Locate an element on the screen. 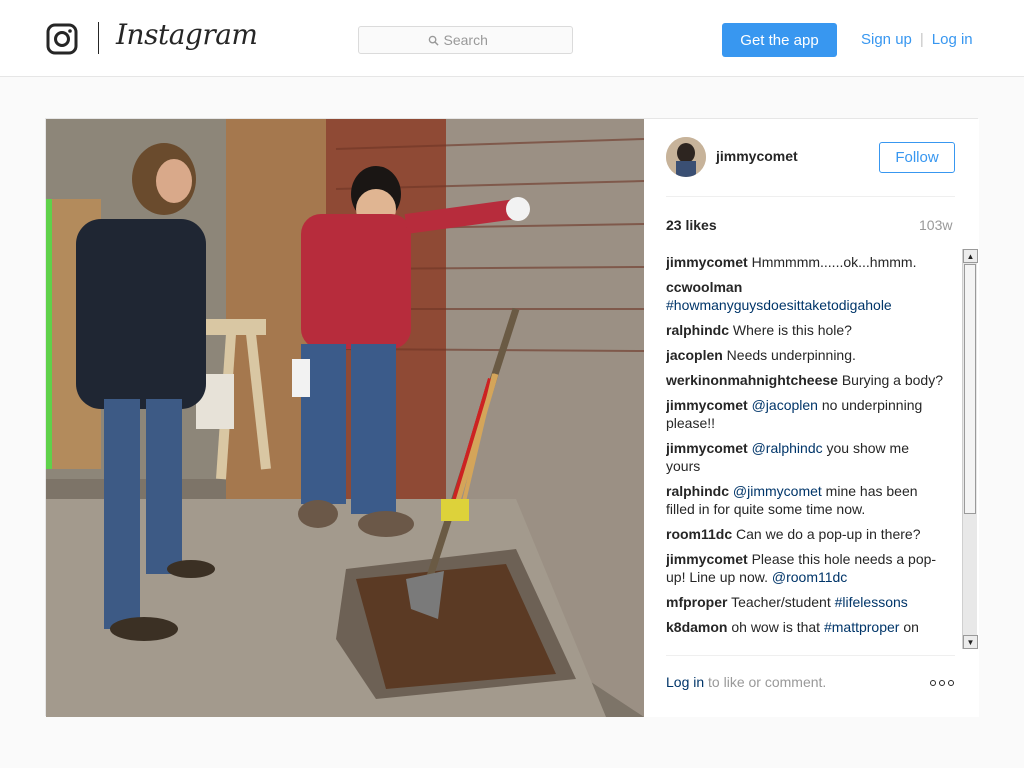  avatar is located at coordinates (686, 157).